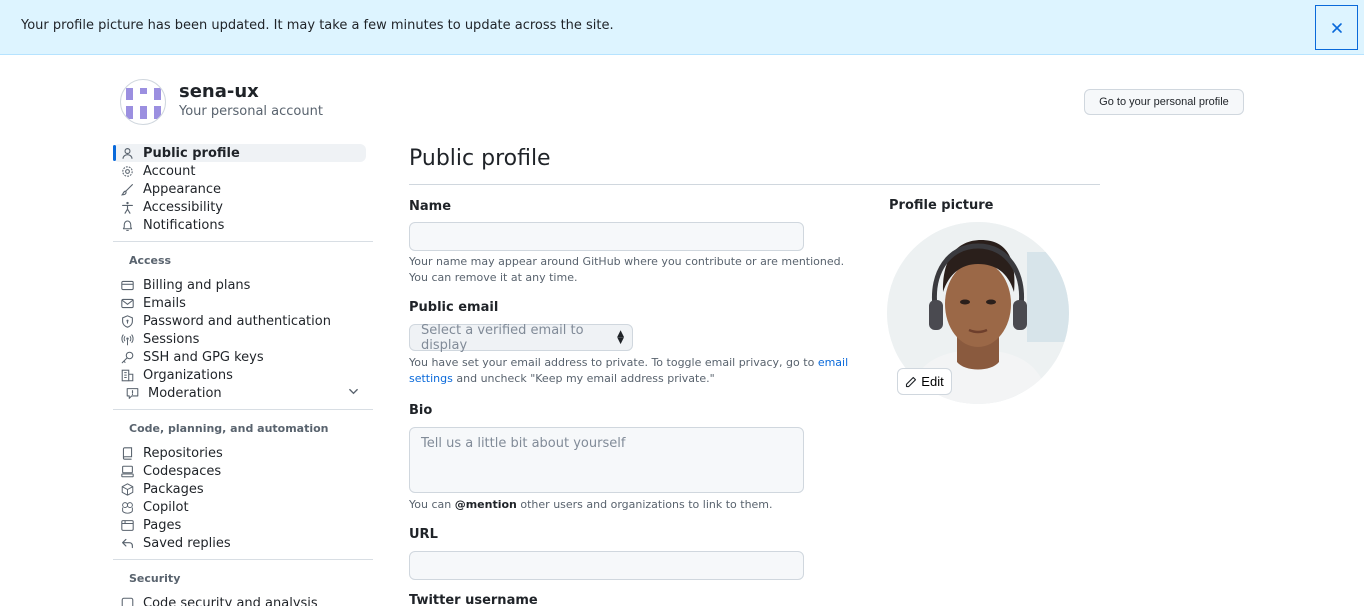 This screenshot has height=606, width=1364. Describe the element at coordinates (128, 489) in the screenshot. I see `package-icon` at that location.